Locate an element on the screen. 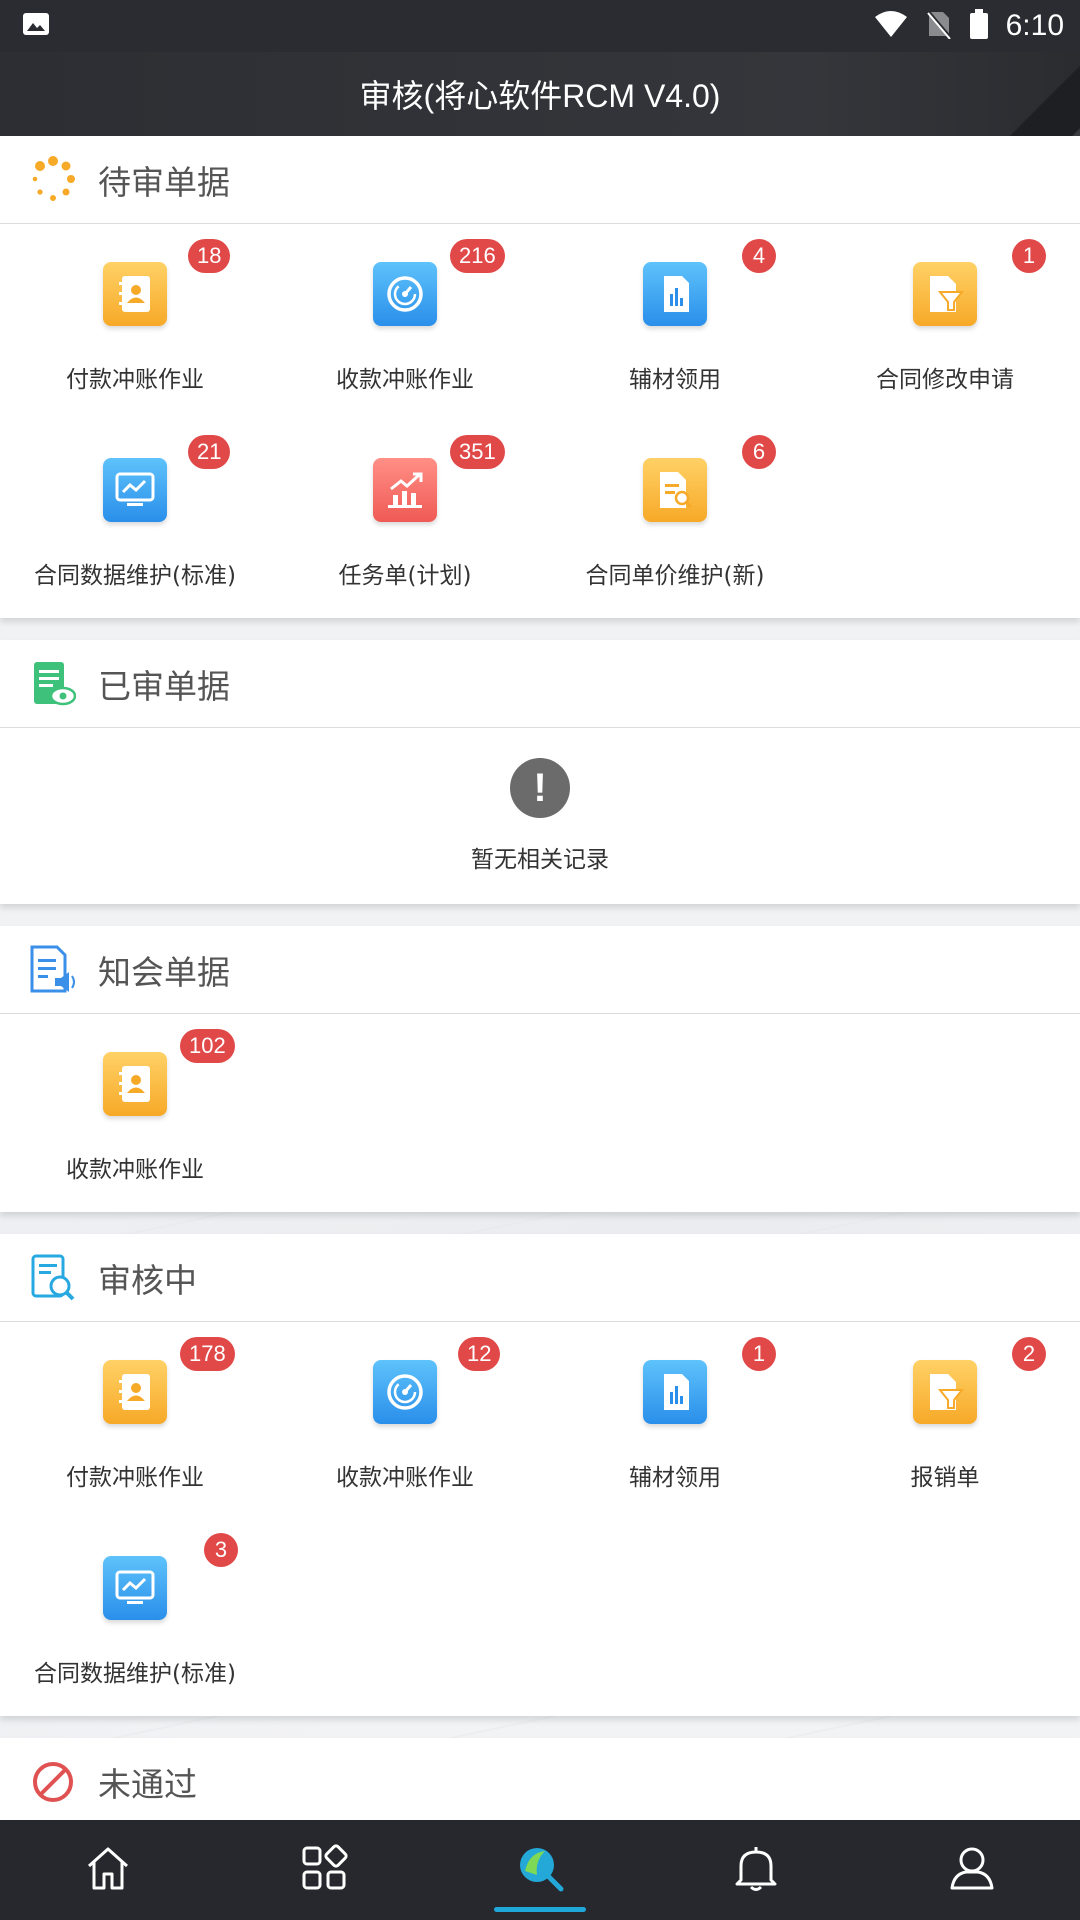  grid-item-receipt-offset: 12 收款冲账作业 is located at coordinates (405, 1420).